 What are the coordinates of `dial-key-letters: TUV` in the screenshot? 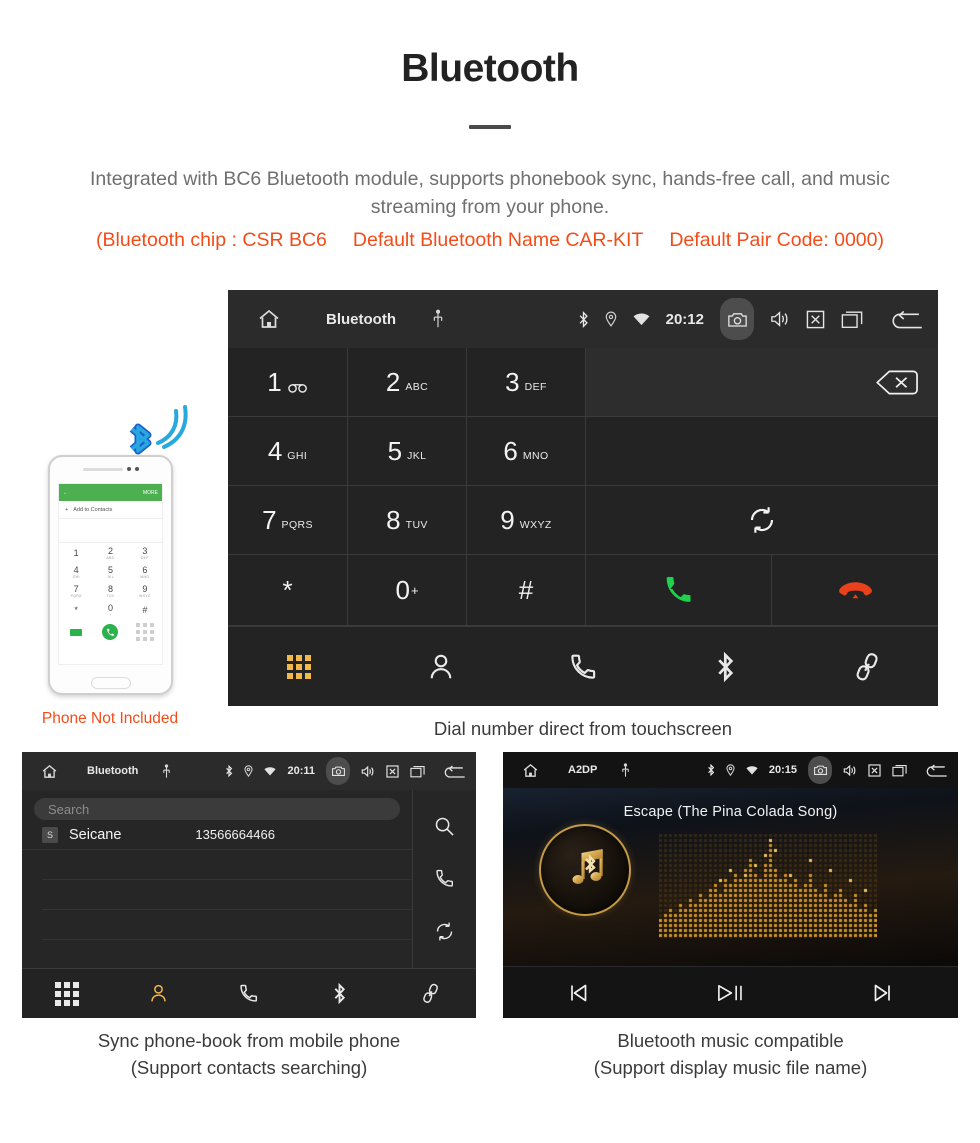 It's located at (416, 525).